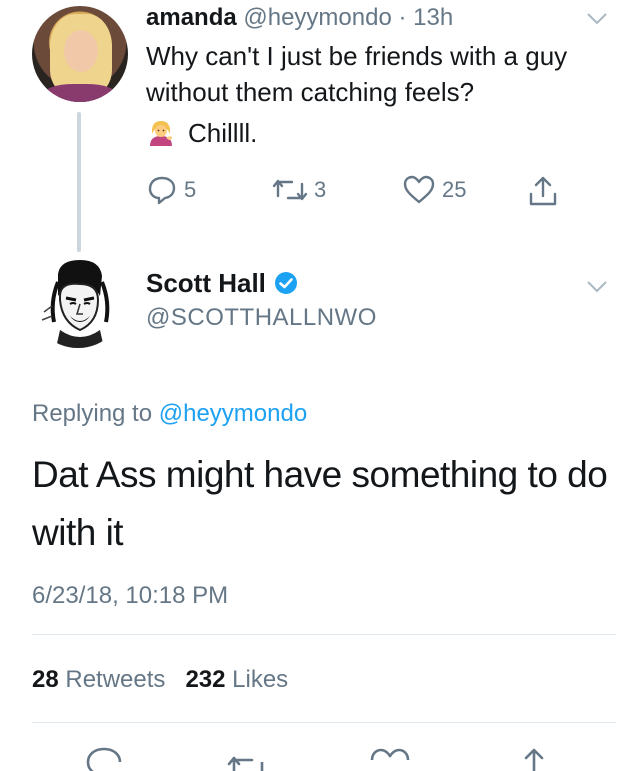  I want to click on main-heart-icon, so click(390, 758).